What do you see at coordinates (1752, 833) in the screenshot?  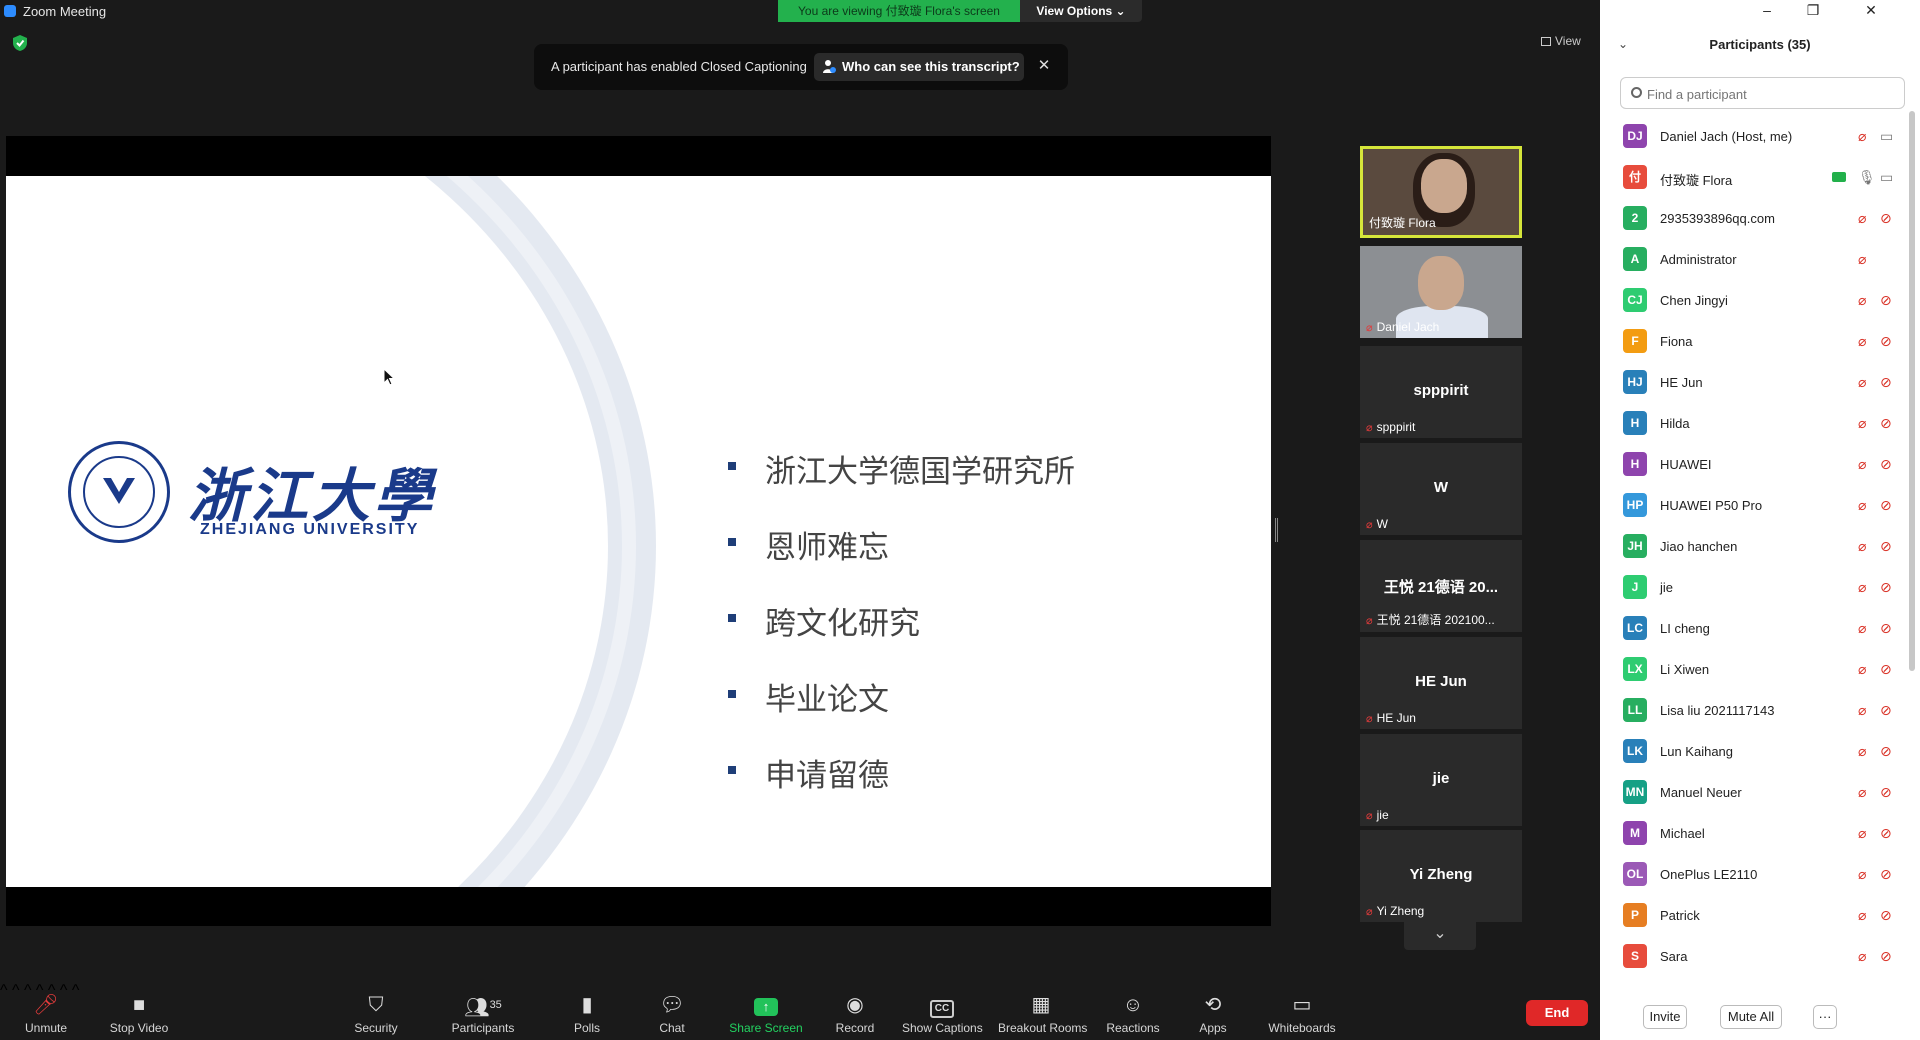 I see `participant-row: M Michael ⌀ ⊘` at bounding box center [1752, 833].